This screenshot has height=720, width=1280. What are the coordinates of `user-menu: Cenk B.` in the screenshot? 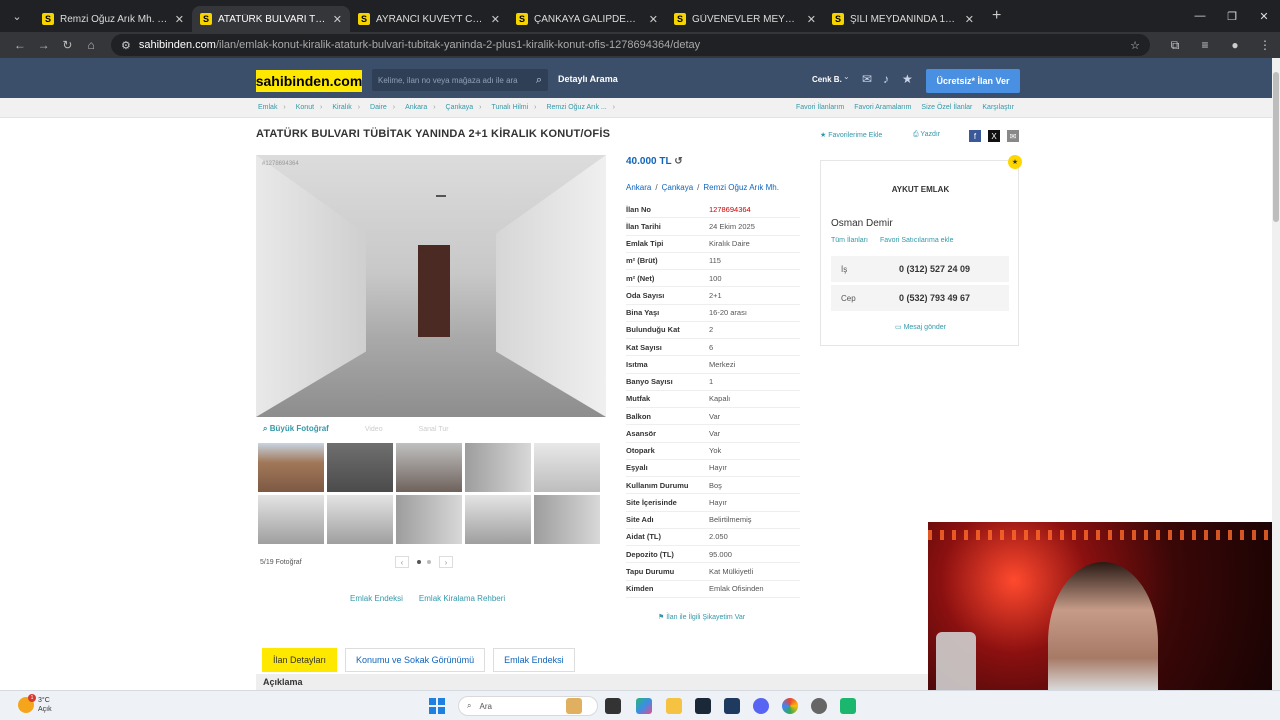 It's located at (827, 79).